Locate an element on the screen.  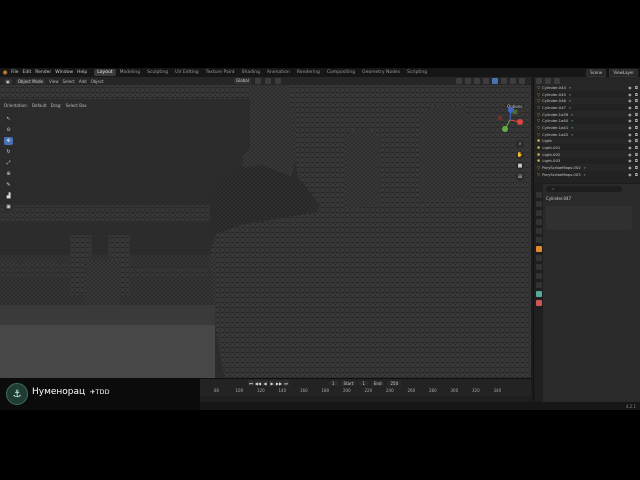
tab-compositing: Compositing is located at coordinates (341, 72).